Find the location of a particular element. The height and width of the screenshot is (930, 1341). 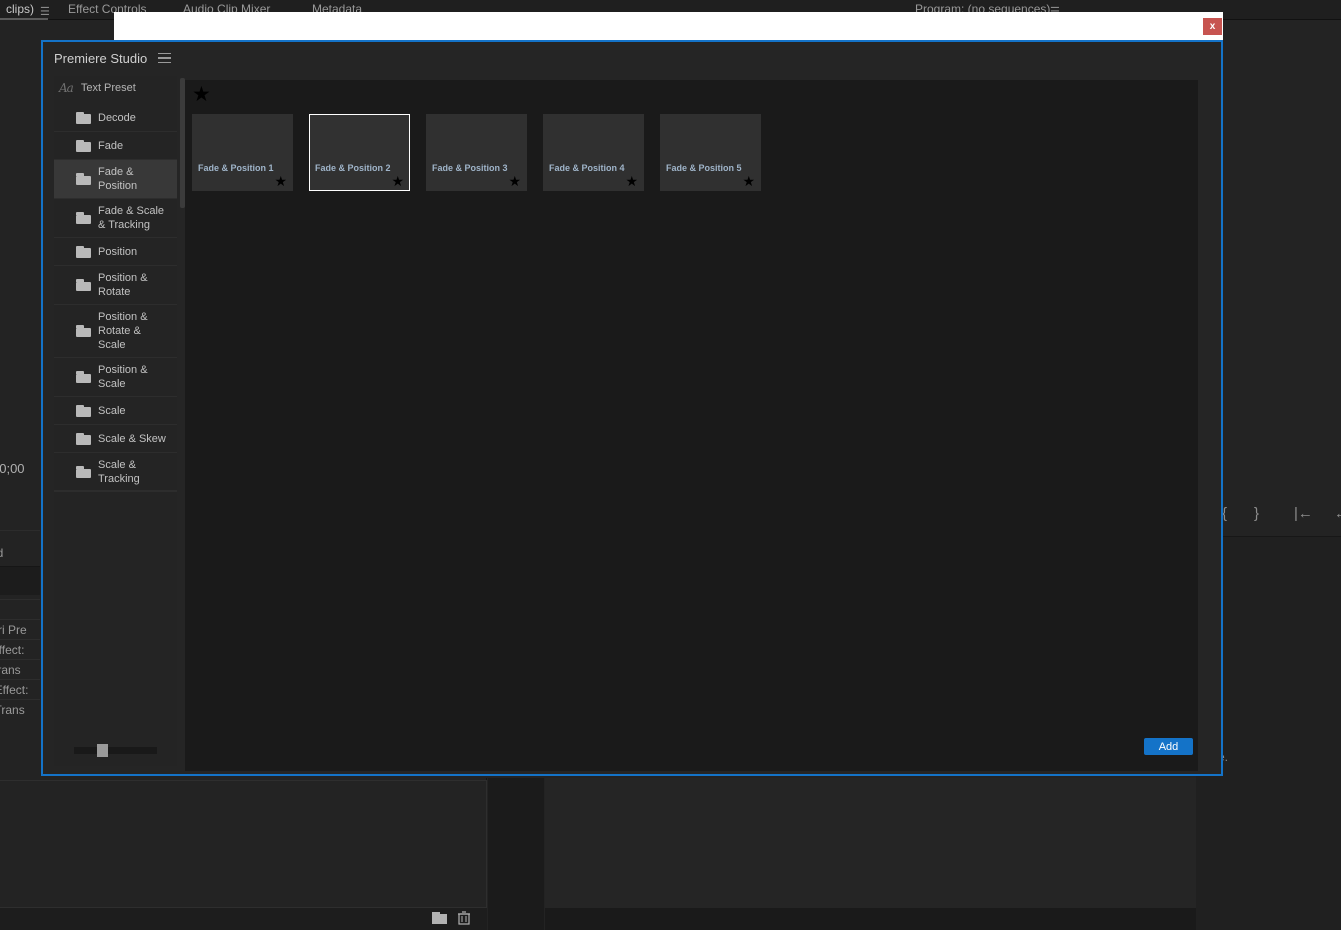

dialog-titlebar: Premiere Studio is located at coordinates (632, 58).